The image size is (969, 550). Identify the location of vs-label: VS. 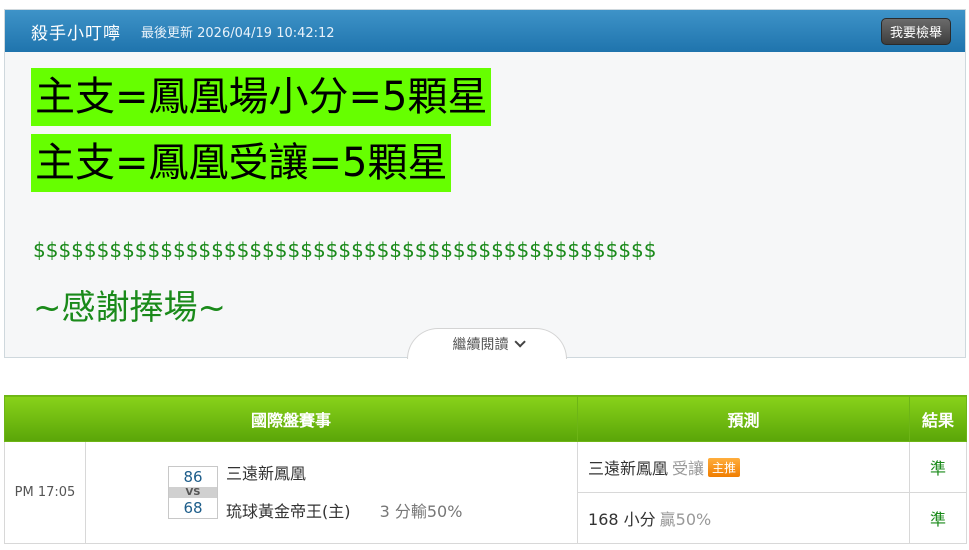
(193, 492).